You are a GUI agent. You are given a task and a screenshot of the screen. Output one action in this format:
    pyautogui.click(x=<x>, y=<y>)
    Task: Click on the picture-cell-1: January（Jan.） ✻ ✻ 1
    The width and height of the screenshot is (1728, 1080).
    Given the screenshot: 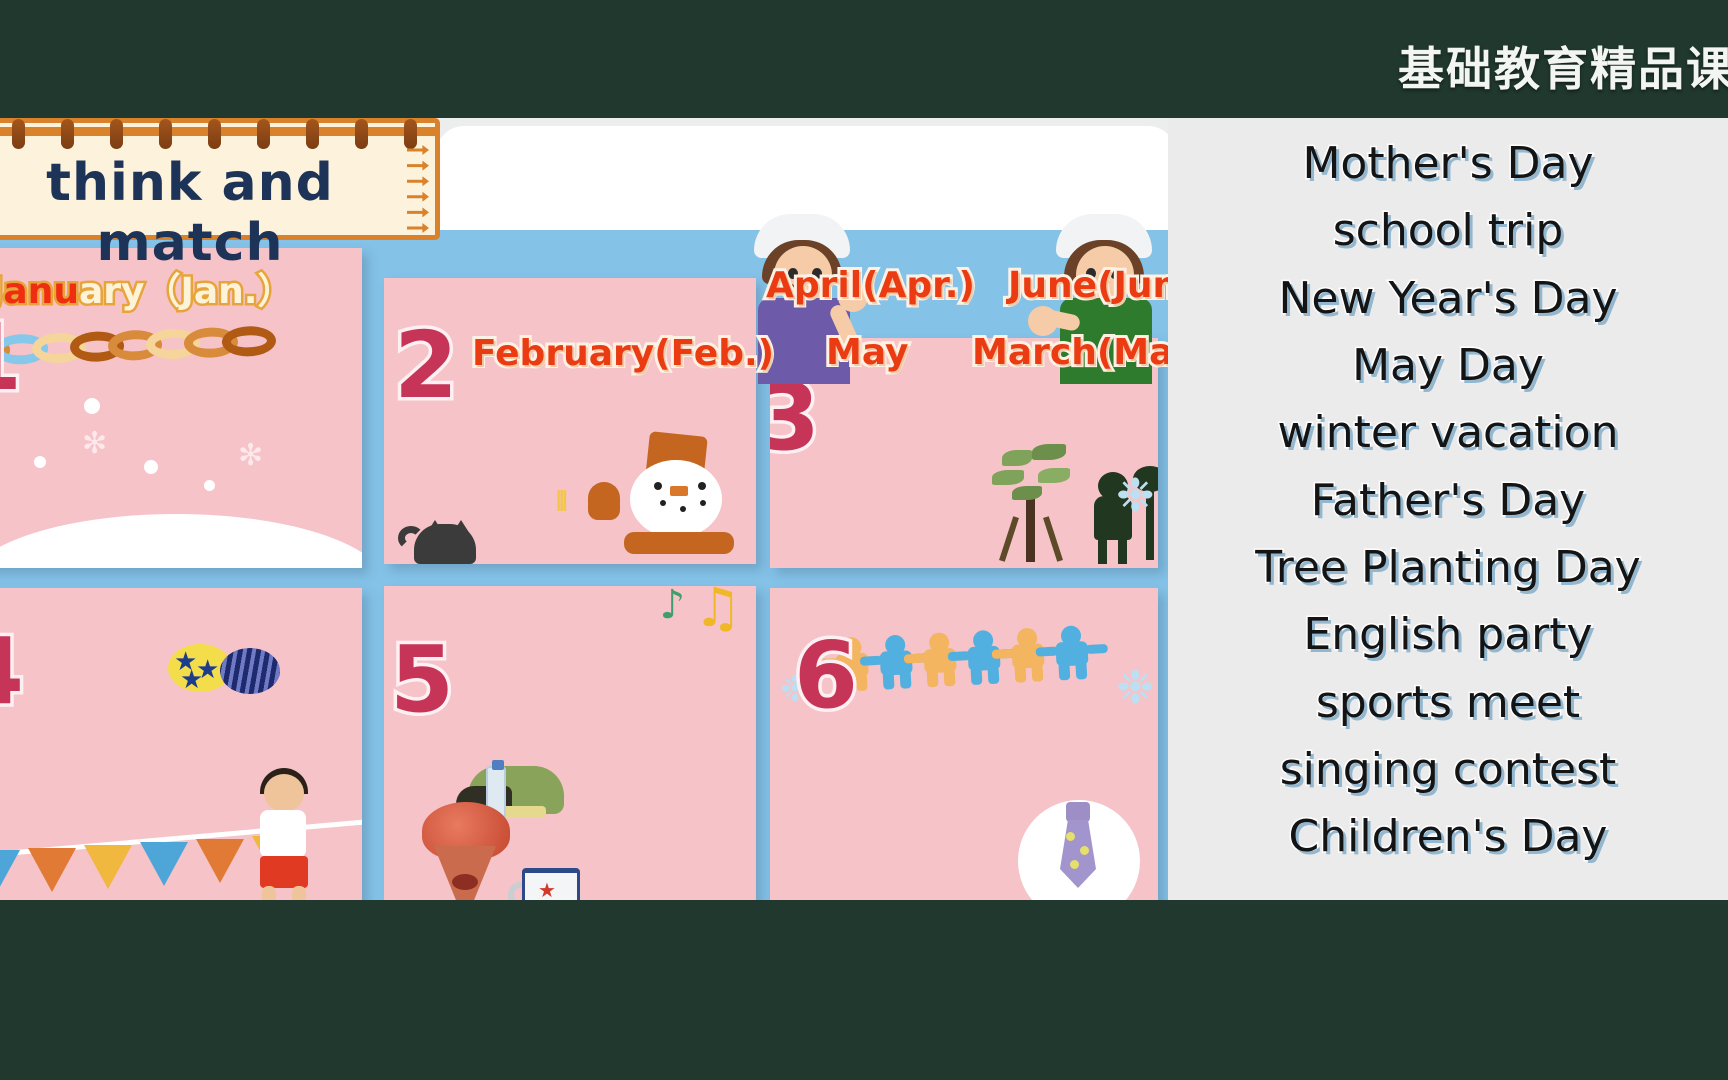 What is the action you would take?
    pyautogui.click(x=181, y=408)
    